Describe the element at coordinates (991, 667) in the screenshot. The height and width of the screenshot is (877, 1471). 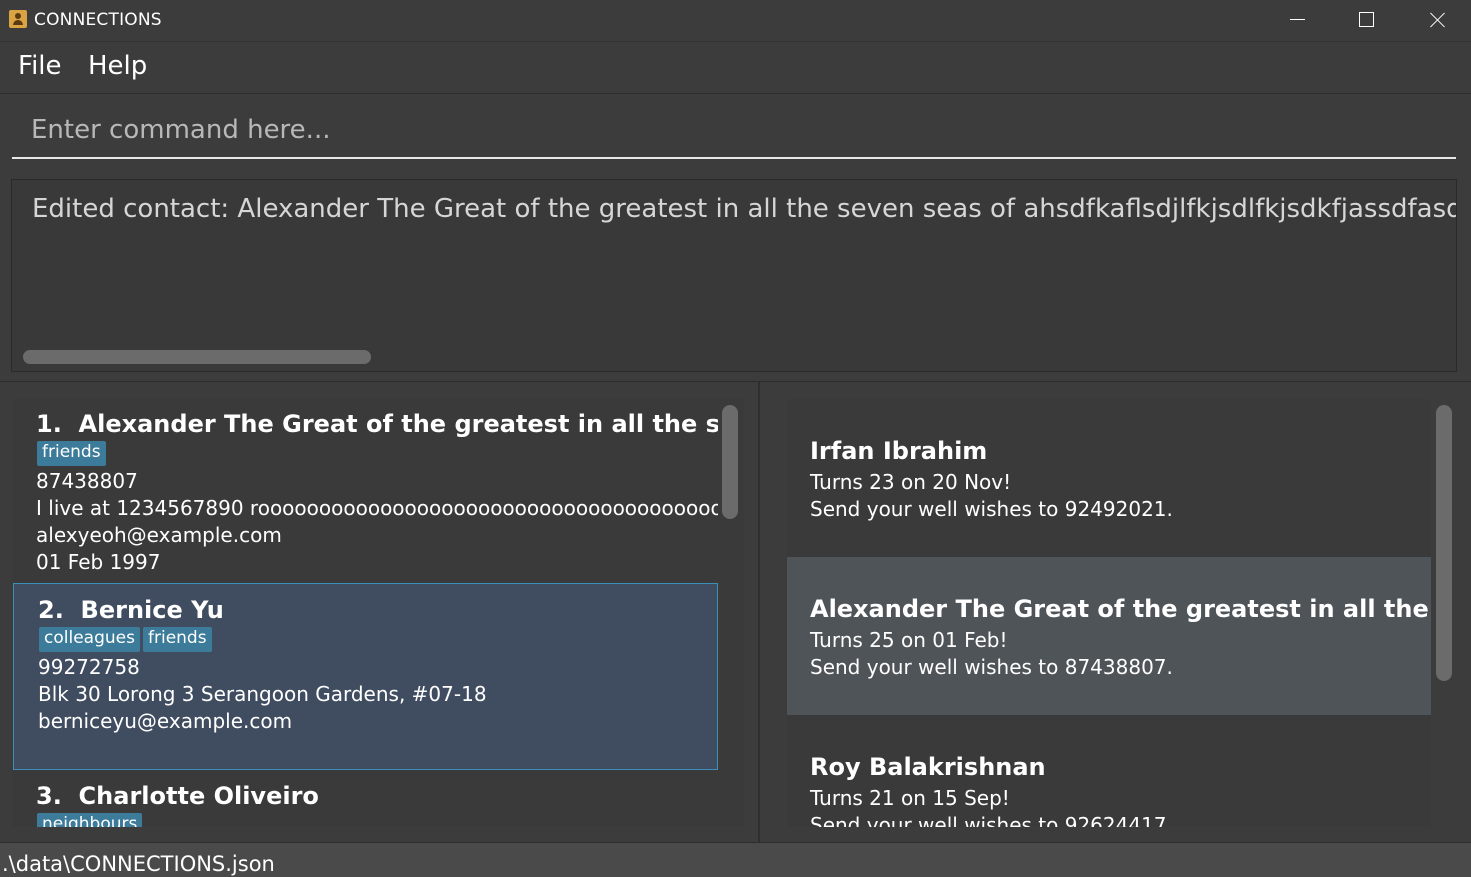
I see `birthday-wishes: Send your well wishes to 87438807.` at that location.